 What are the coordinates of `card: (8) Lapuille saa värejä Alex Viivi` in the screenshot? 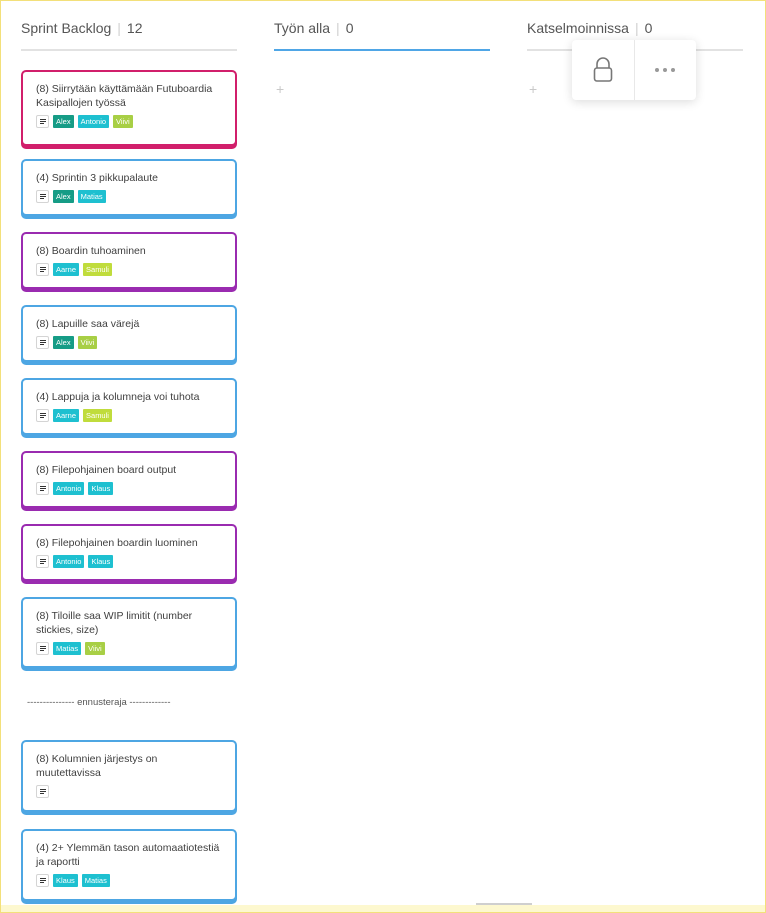 It's located at (129, 333).